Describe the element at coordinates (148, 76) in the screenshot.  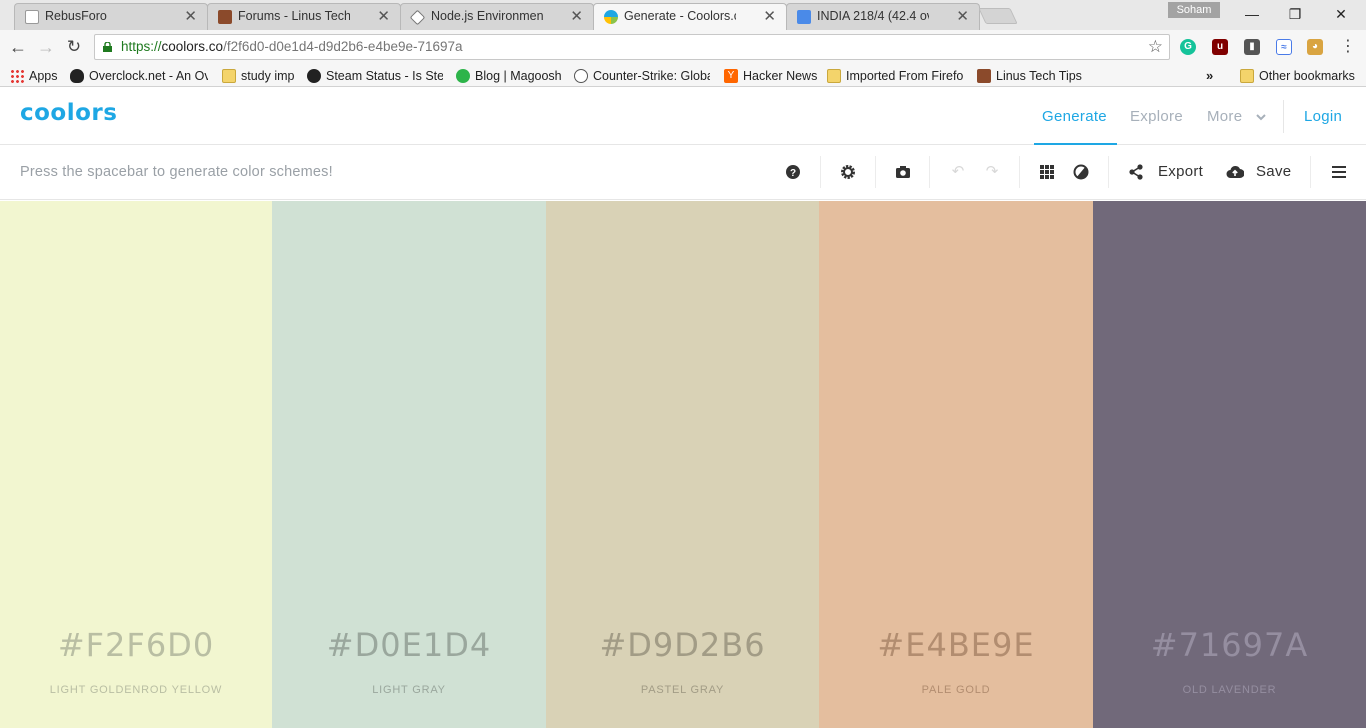
I see `bookmark-label: Overclock.net - An Ov` at that location.